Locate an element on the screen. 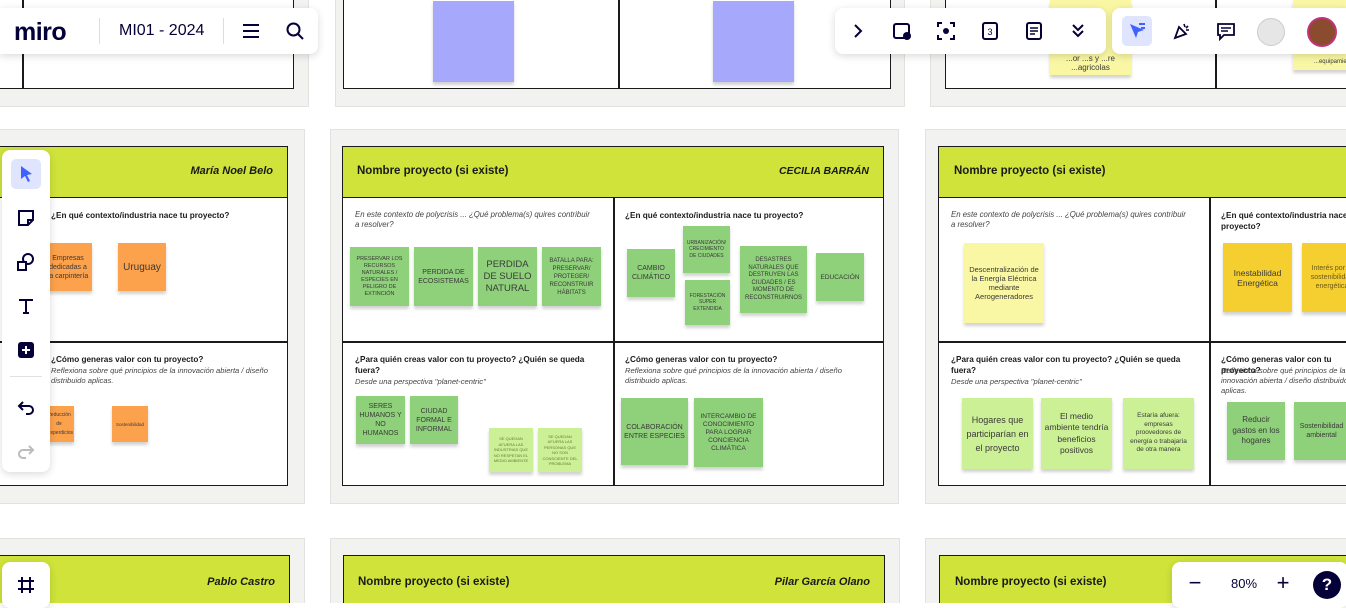 The width and height of the screenshot is (1346, 608). sticky-note: URBANIZACIÓN/ CRECIMIENTO DE CIUDADES is located at coordinates (706, 249).